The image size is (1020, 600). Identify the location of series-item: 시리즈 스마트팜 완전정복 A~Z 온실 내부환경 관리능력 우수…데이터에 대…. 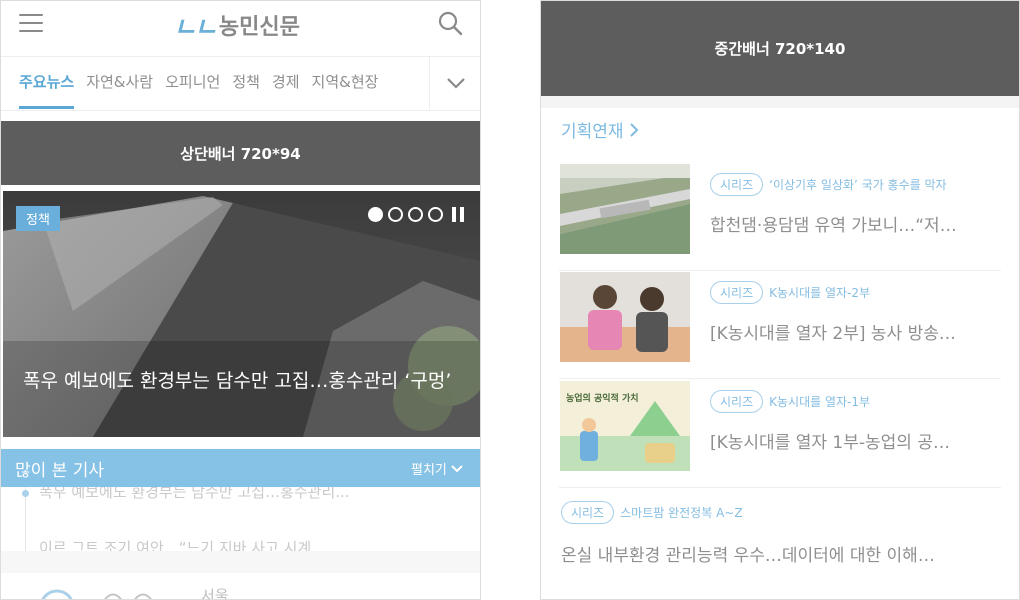
(780, 537).